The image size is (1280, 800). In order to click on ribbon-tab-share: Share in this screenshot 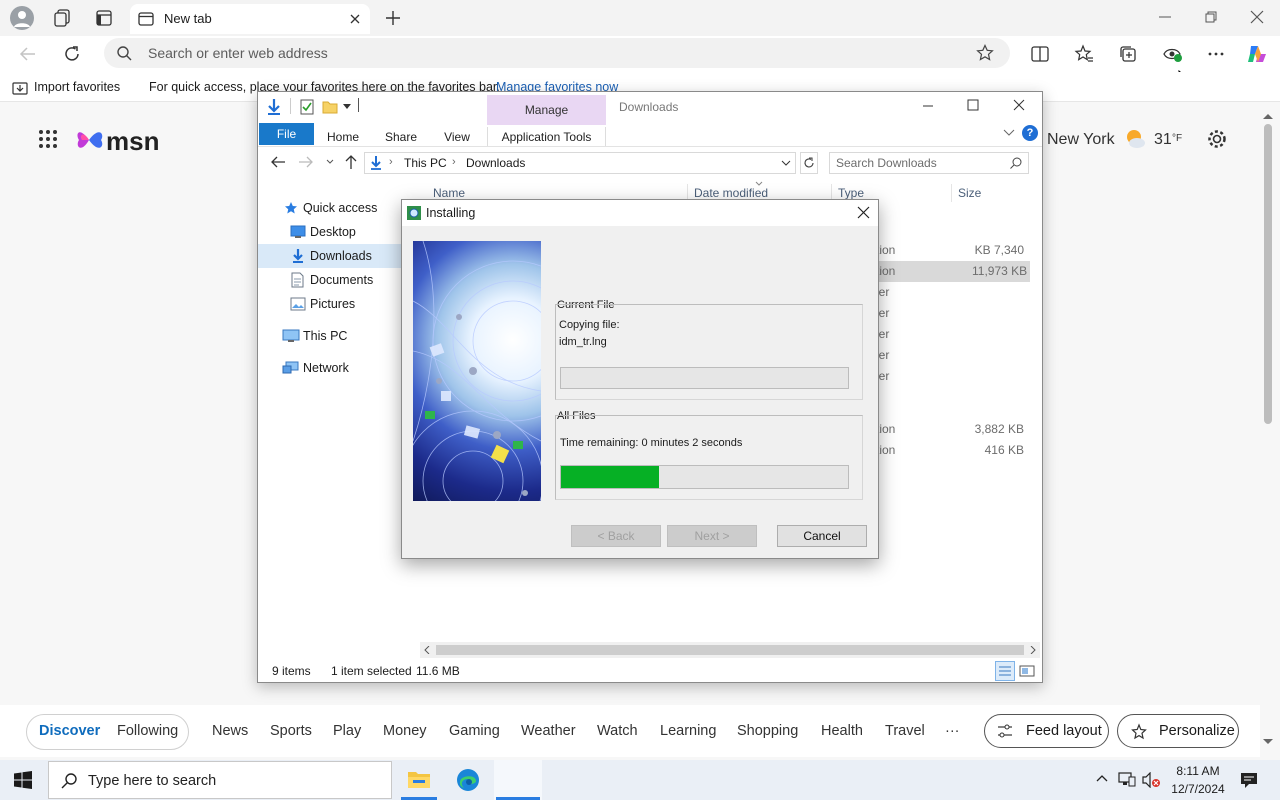, I will do `click(401, 137)`.